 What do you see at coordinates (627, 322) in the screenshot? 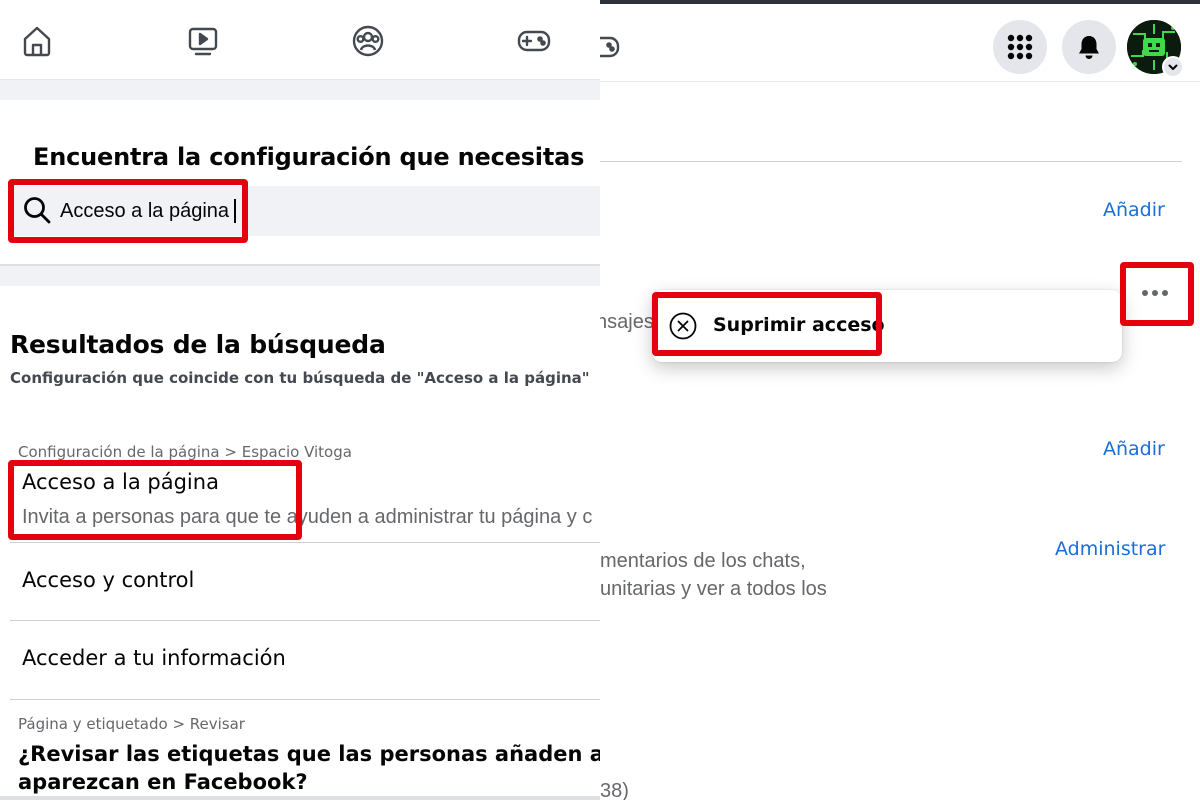
I see `partial-text: nsajes` at bounding box center [627, 322].